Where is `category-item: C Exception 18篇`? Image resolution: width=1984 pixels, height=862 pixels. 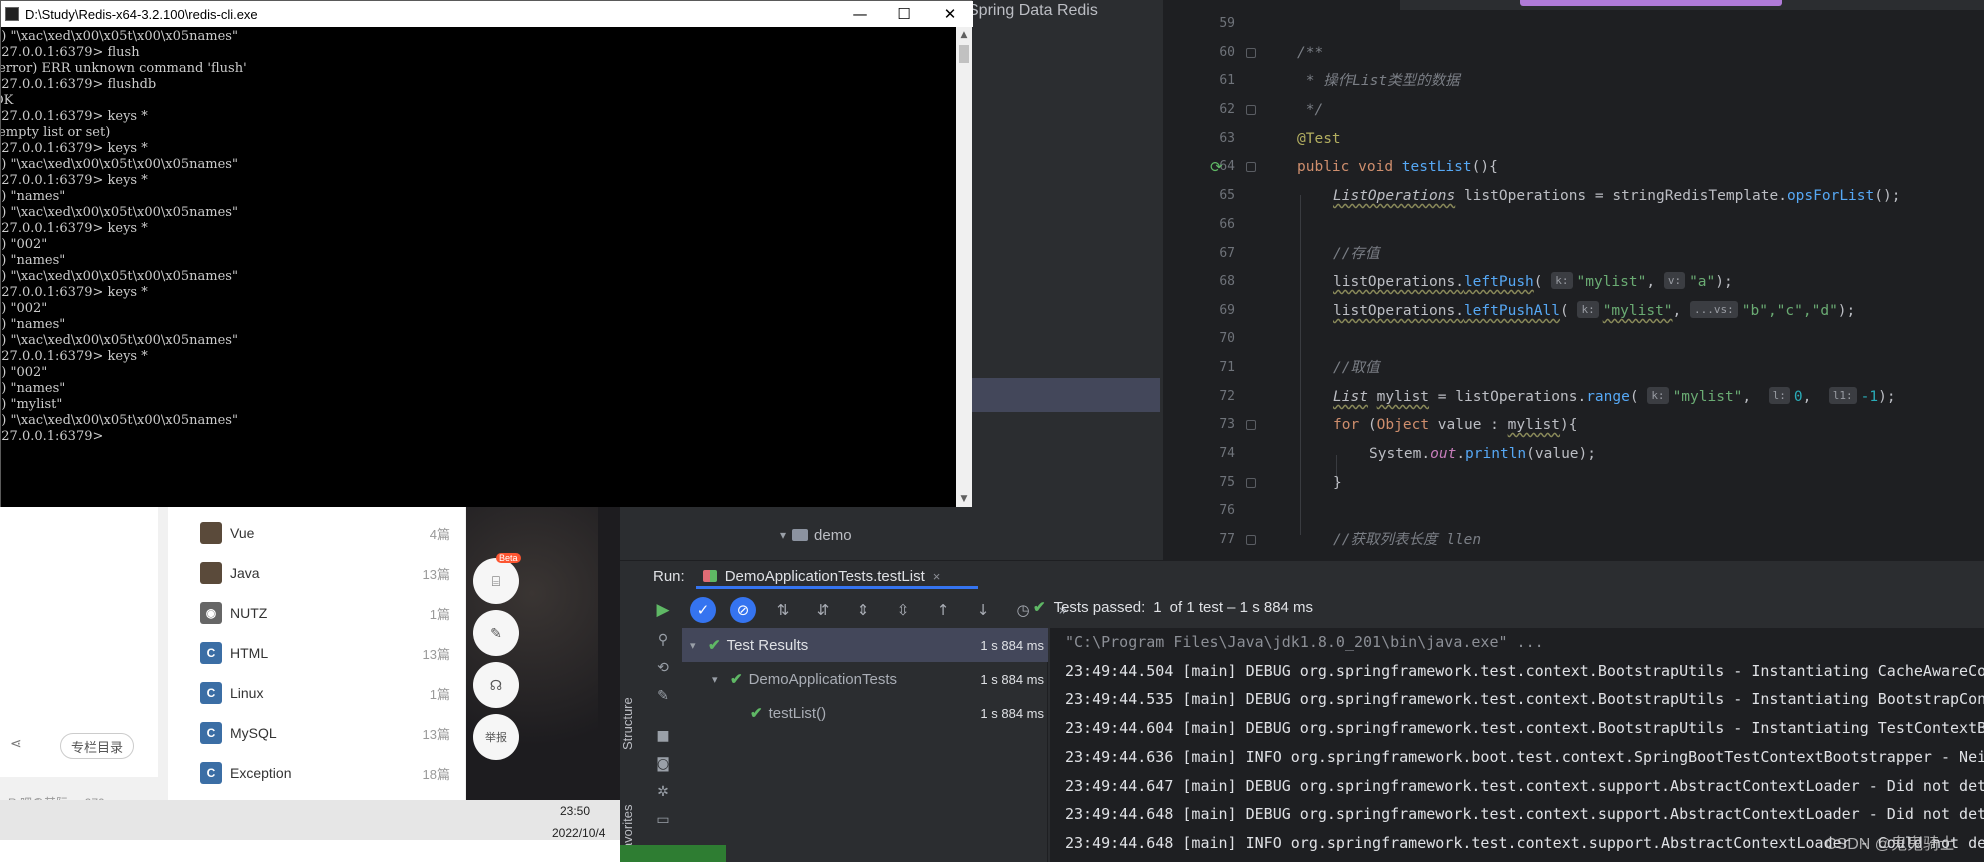
category-item: C Exception 18篇 is located at coordinates (325, 773).